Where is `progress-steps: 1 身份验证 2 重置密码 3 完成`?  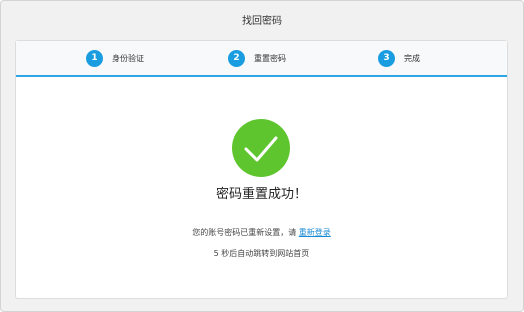 progress-steps: 1 身份验证 2 重置密码 3 完成 is located at coordinates (261, 59).